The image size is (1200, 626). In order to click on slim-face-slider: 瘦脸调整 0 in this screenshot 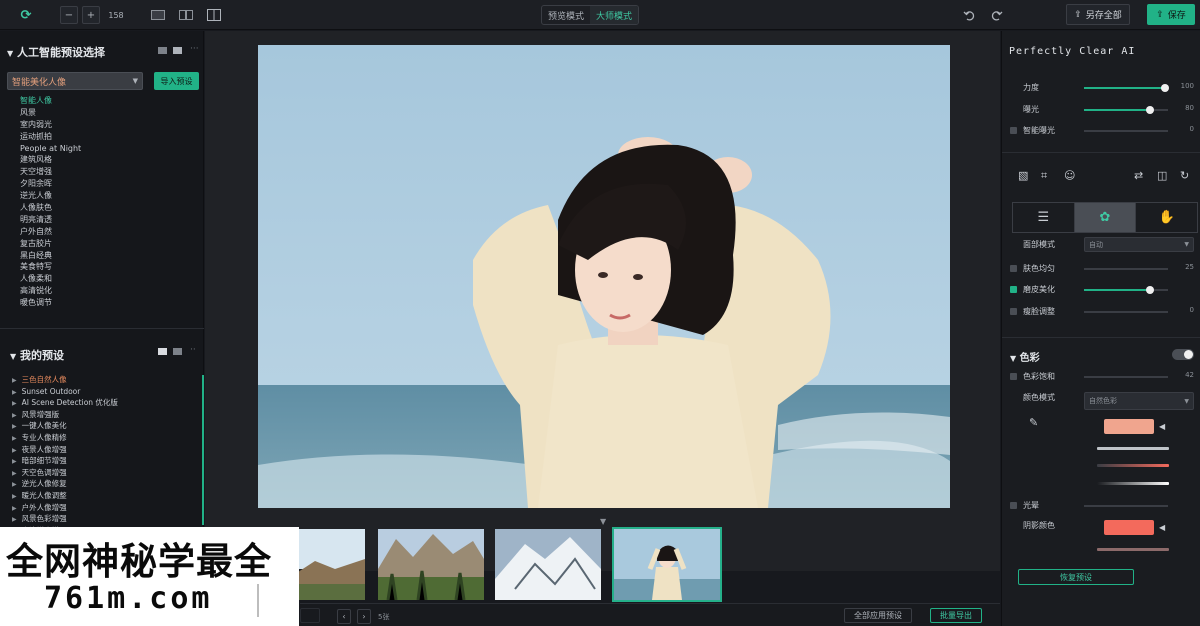, I will do `click(1102, 312)`.